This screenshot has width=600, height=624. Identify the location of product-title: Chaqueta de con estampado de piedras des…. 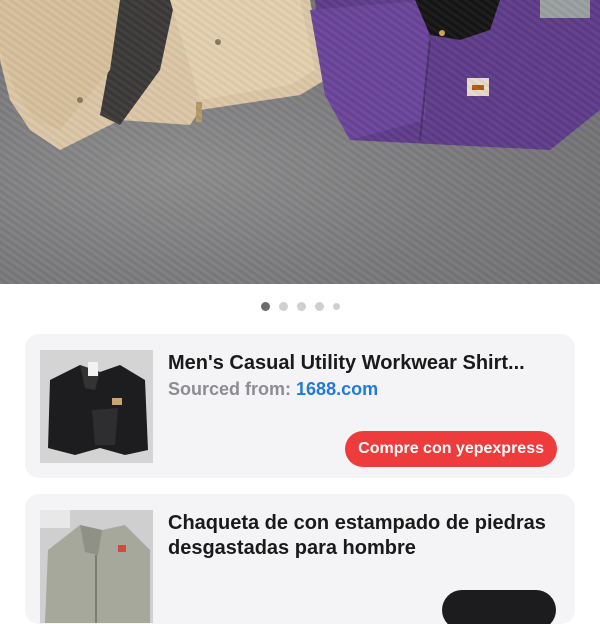
(363, 536).